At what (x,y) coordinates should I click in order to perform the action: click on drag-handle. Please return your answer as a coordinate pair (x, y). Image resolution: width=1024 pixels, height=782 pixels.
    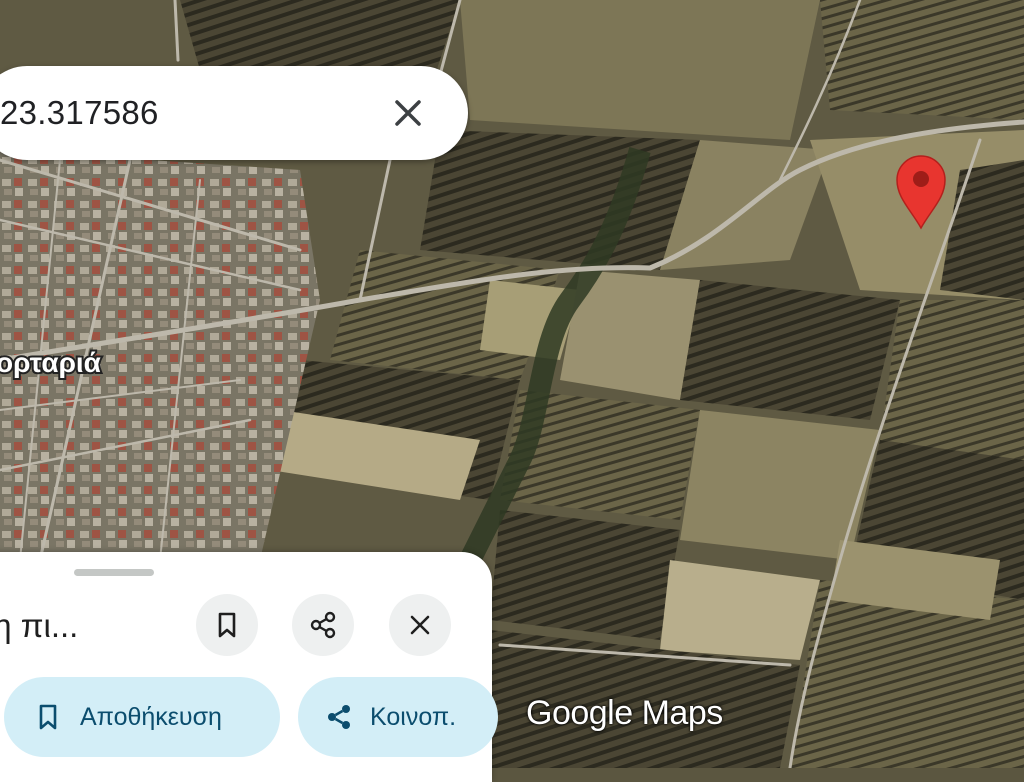
    Looking at the image, I should click on (114, 572).